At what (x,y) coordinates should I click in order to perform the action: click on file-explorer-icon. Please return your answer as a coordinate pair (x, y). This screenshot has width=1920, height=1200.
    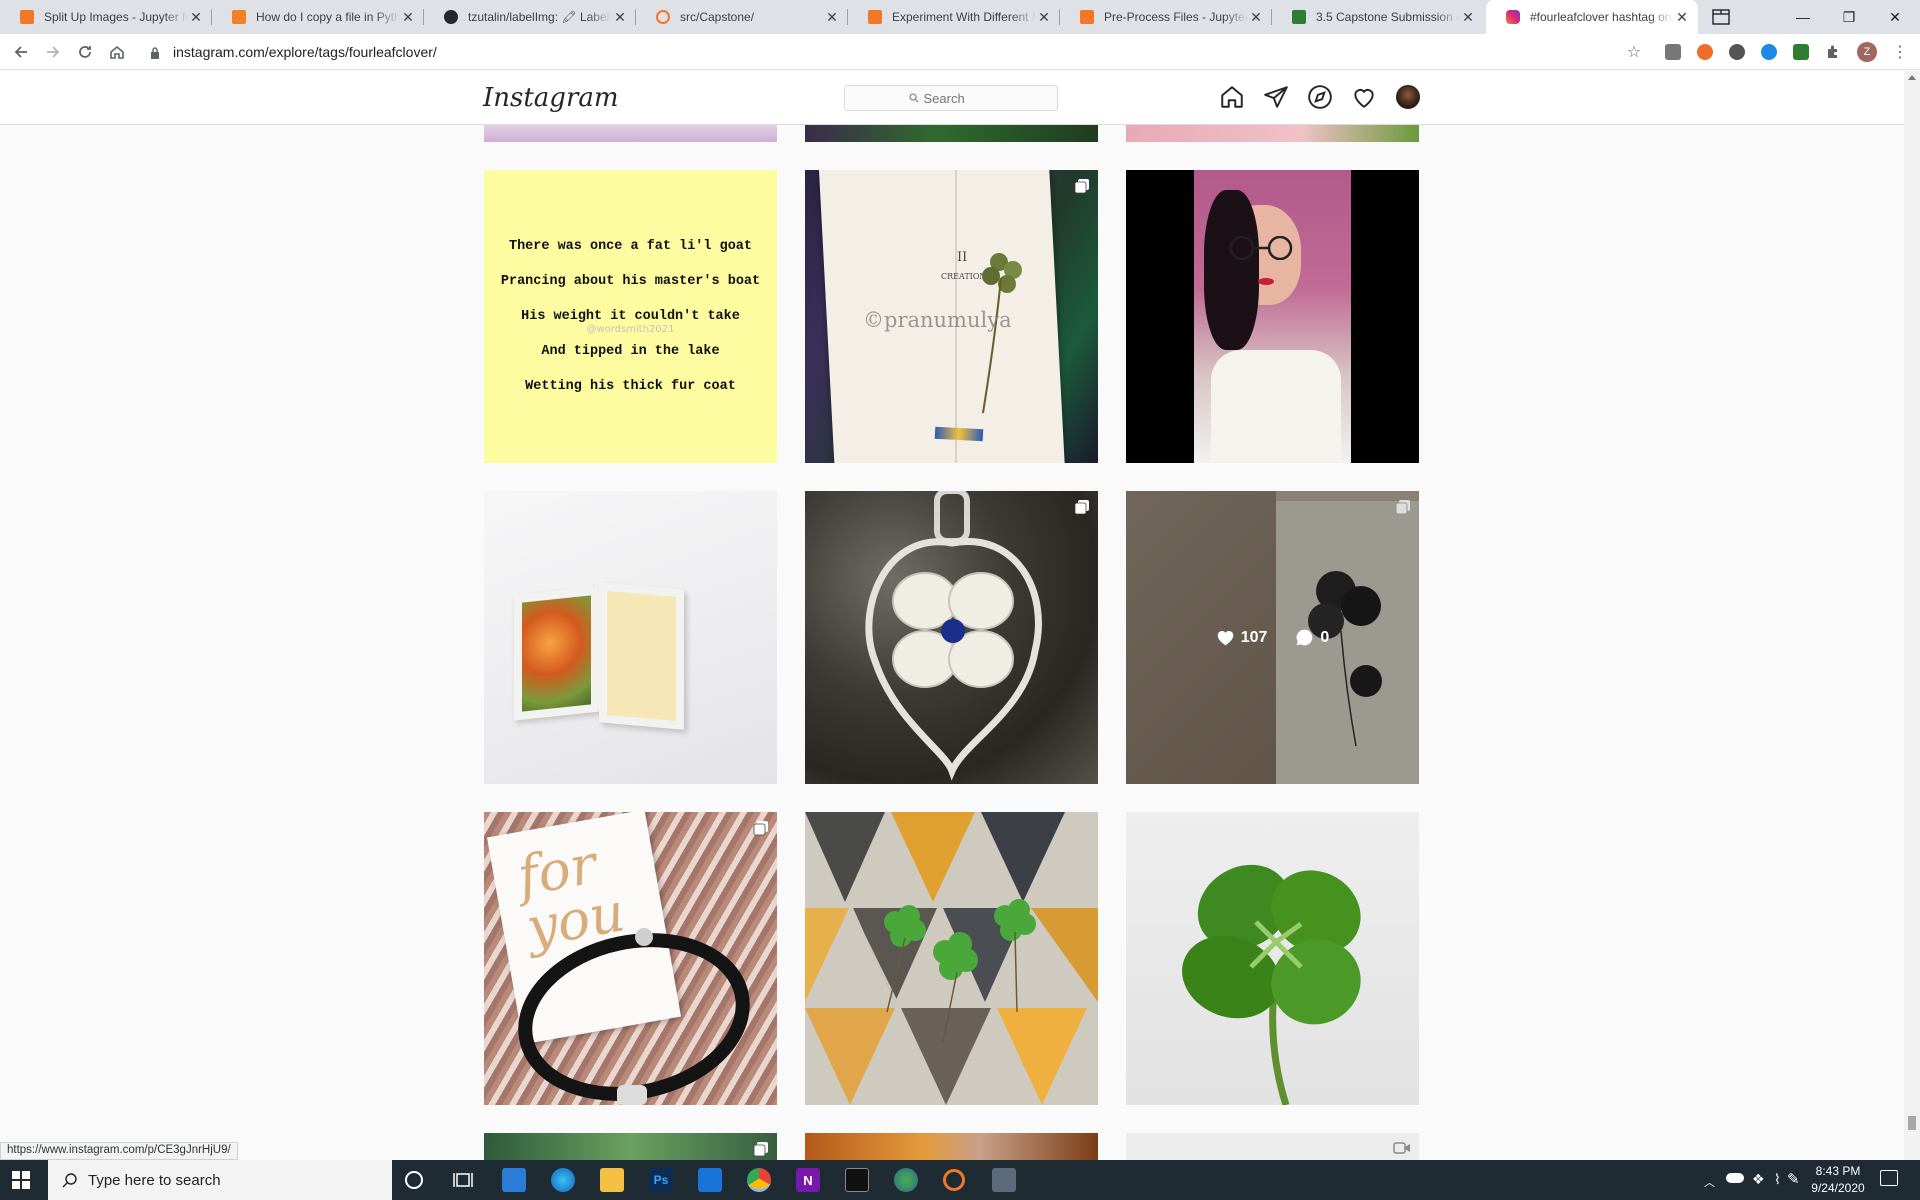
    Looking at the image, I should click on (612, 1180).